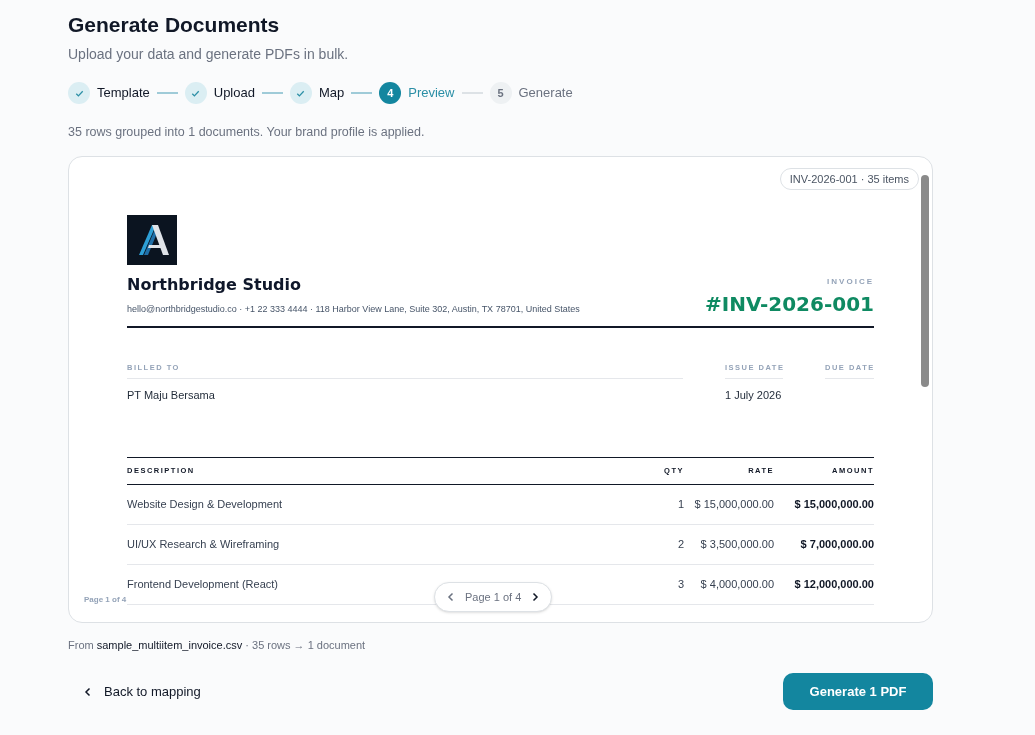 The height and width of the screenshot is (735, 1035). I want to click on page-subtitle: Upload your data and generate PDFs in bulk., so click(209, 54).